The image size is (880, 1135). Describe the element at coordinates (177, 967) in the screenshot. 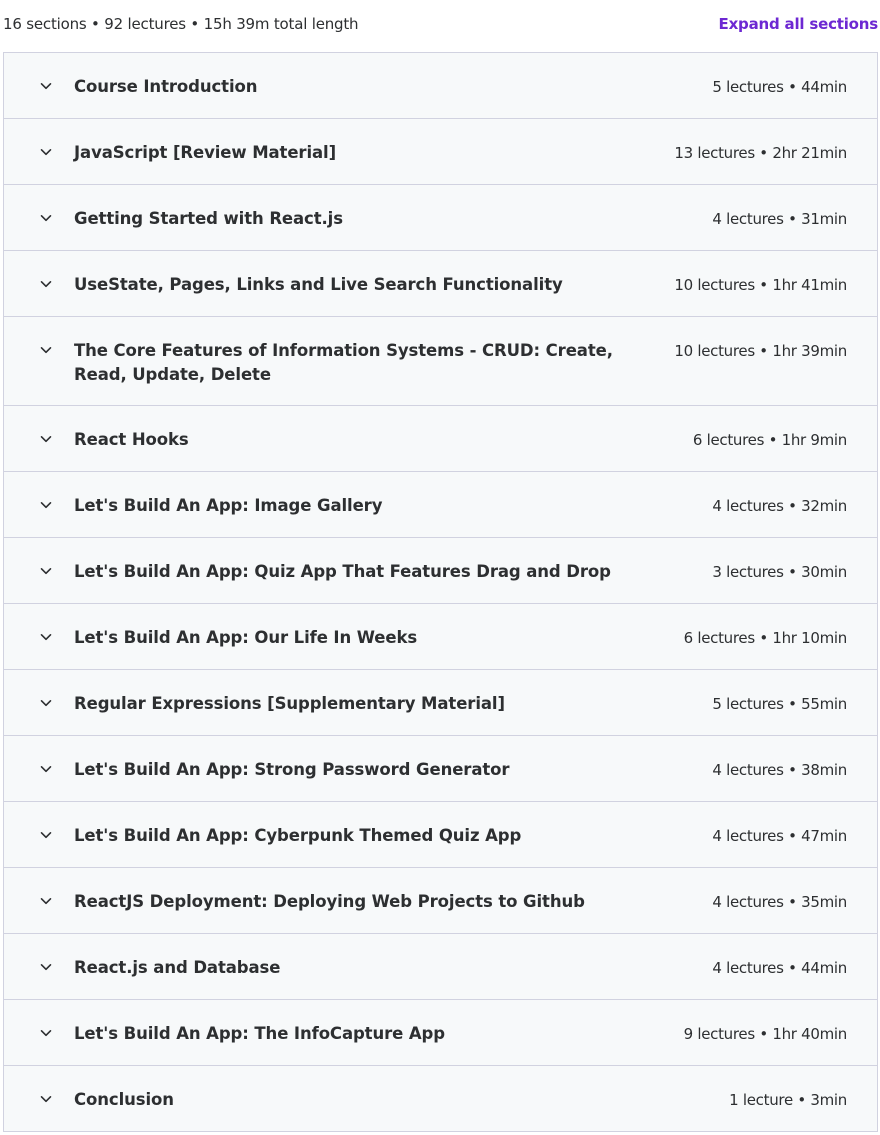

I see `section-title: React.js and Database` at that location.